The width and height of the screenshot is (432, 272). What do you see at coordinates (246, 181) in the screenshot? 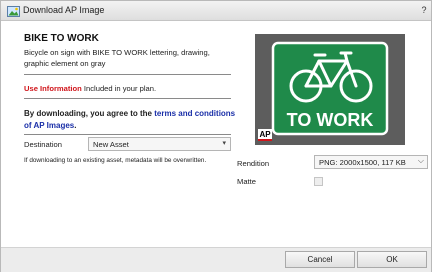
I see `matte-label: Matte` at bounding box center [246, 181].